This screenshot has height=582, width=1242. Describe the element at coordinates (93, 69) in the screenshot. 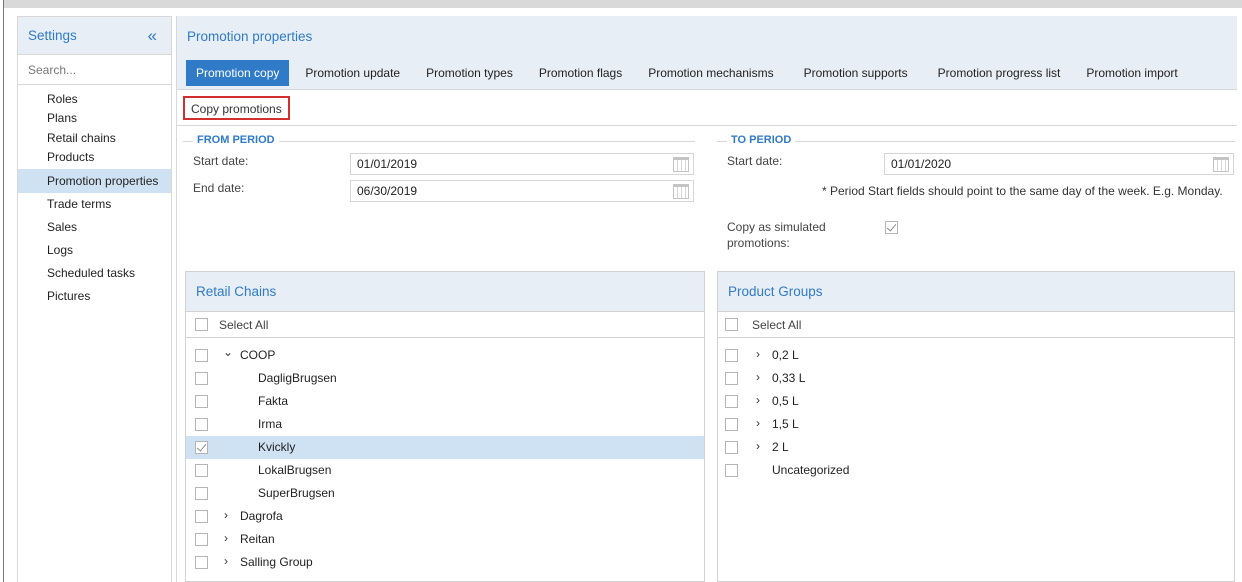

I see `search-input` at that location.